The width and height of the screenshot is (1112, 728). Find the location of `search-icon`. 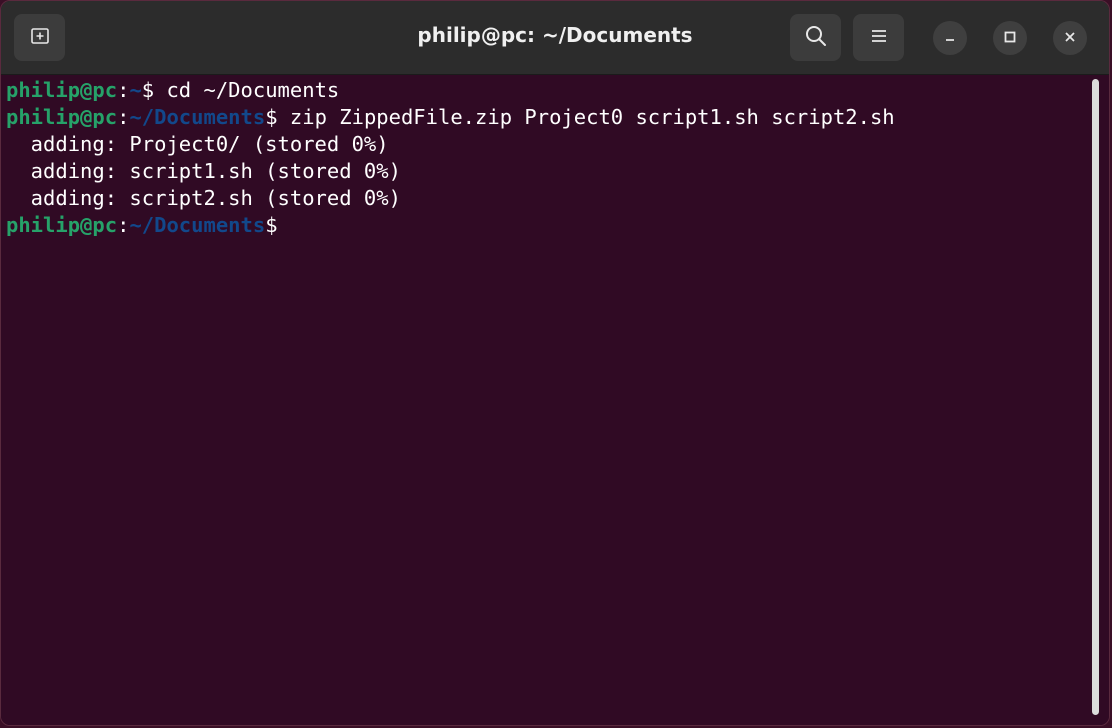

search-icon is located at coordinates (816, 38).